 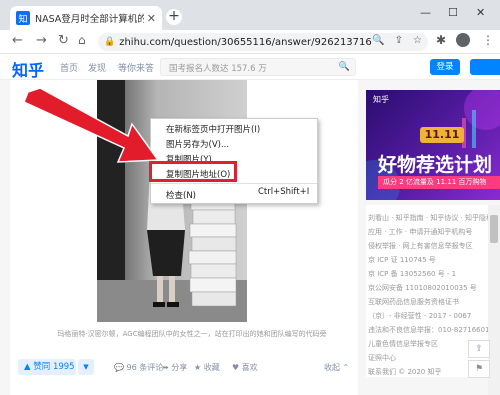 What do you see at coordinates (453, 12) in the screenshot?
I see `maximize-button: ☐` at bounding box center [453, 12].